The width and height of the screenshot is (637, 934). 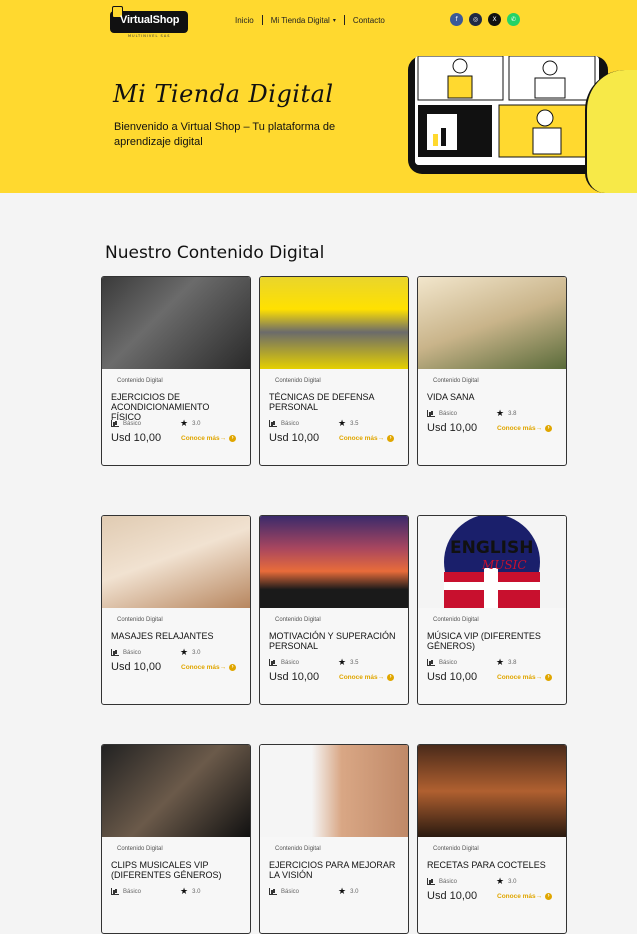 I want to click on facebook-icon: f, so click(x=456, y=19).